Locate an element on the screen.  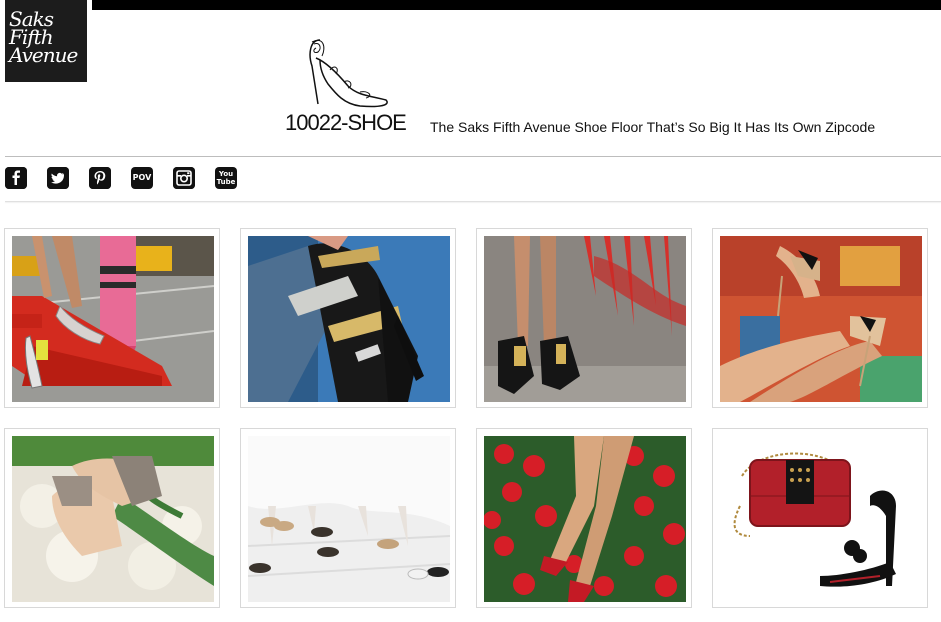
top-bar is located at coordinates (516, 5).